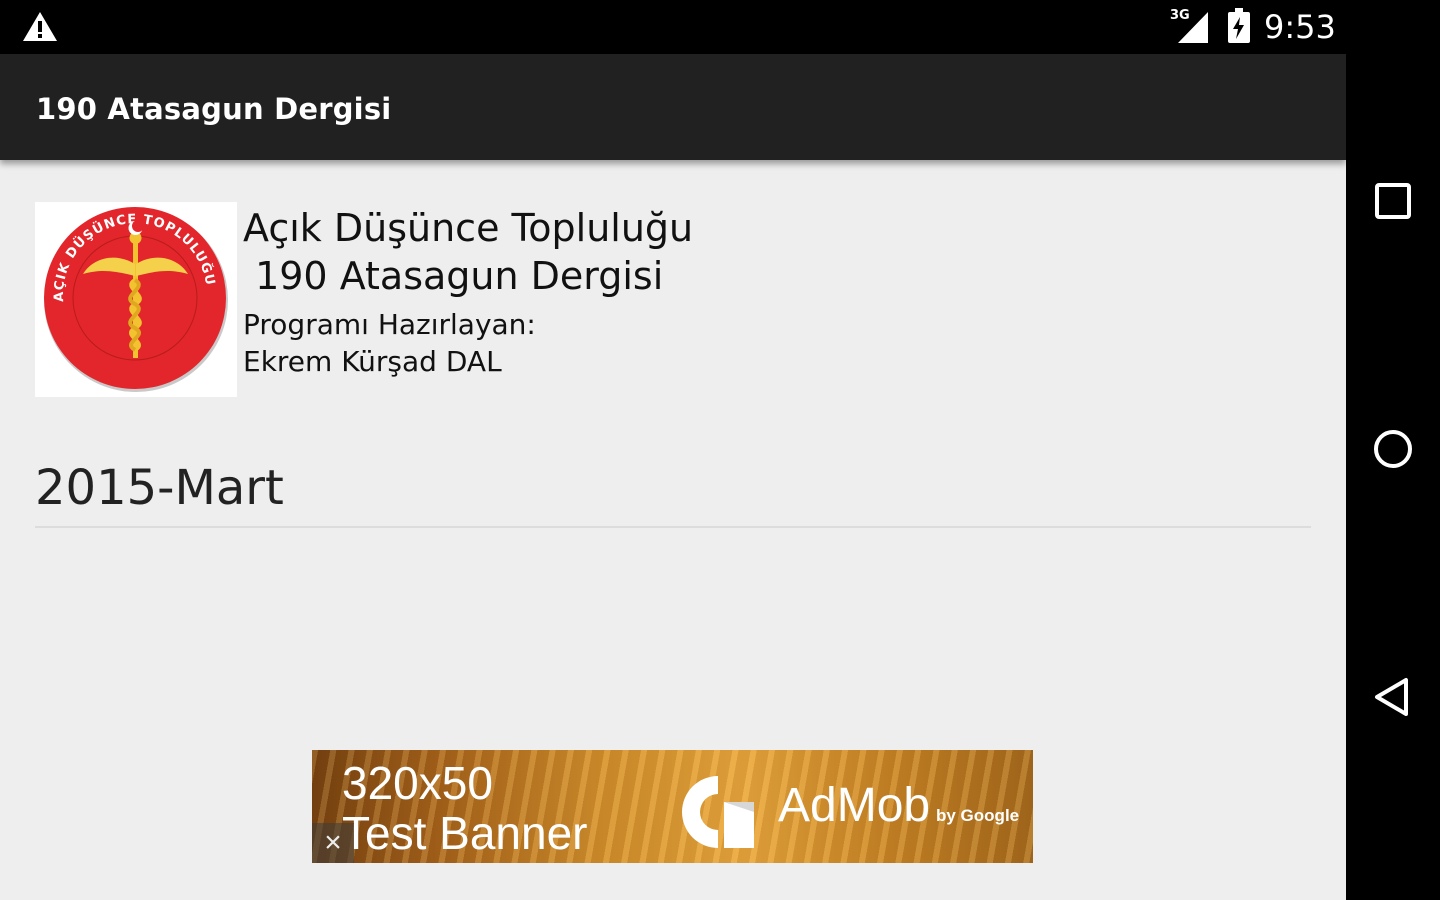 This screenshot has height=900, width=1440. What do you see at coordinates (854, 805) in the screenshot?
I see `admob-brand: AdMob` at bounding box center [854, 805].